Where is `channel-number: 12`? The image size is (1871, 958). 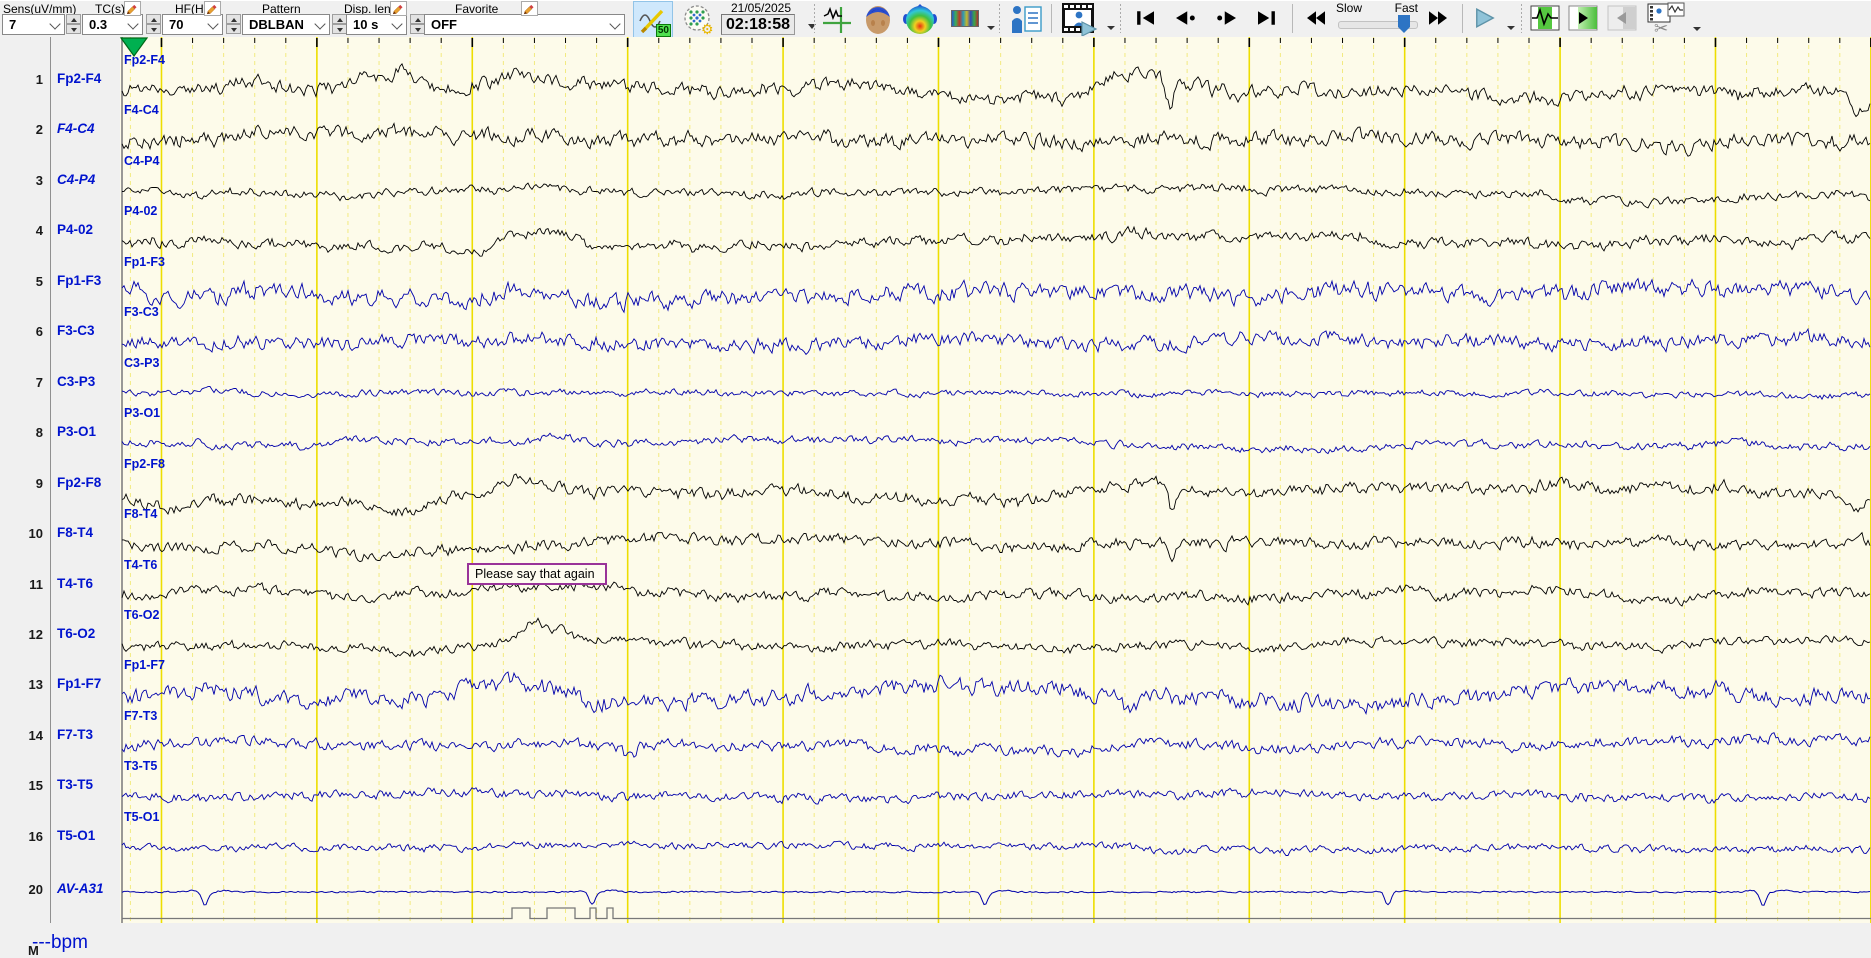 channel-number: 12 is located at coordinates (35, 634).